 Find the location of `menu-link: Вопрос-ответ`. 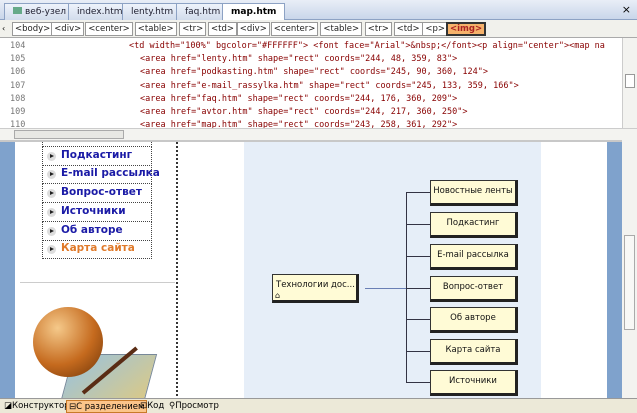

menu-link: Вопрос-ответ is located at coordinates (97, 194).